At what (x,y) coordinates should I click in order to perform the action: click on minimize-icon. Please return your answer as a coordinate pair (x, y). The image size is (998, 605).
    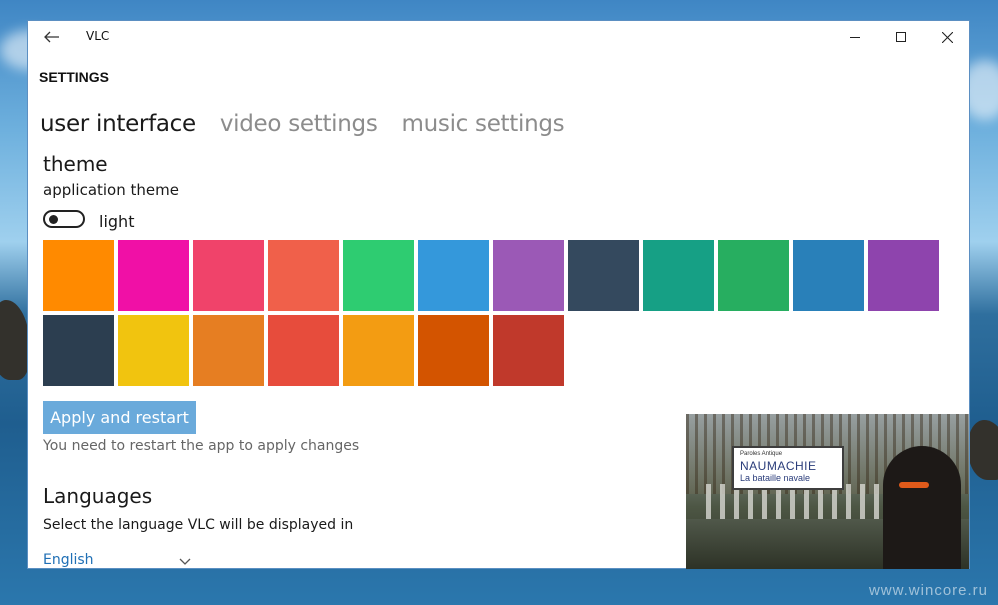
    Looking at the image, I should click on (855, 37).